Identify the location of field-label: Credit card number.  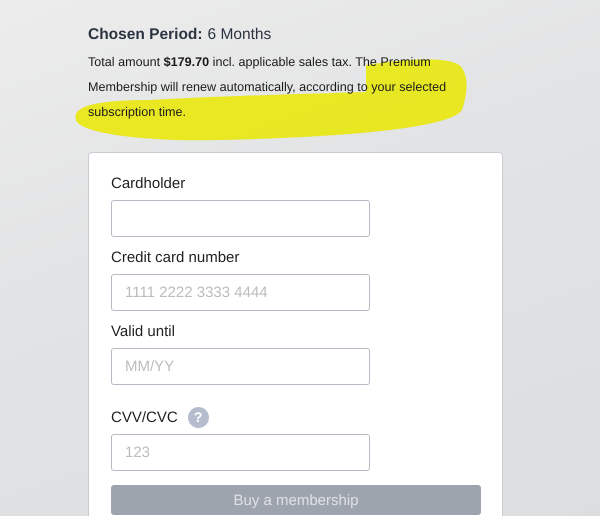
(175, 257).